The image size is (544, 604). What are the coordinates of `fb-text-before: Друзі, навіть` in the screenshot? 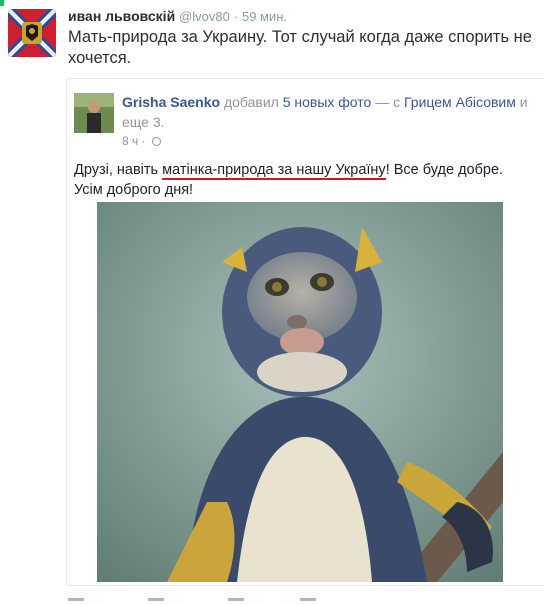 It's located at (118, 170).